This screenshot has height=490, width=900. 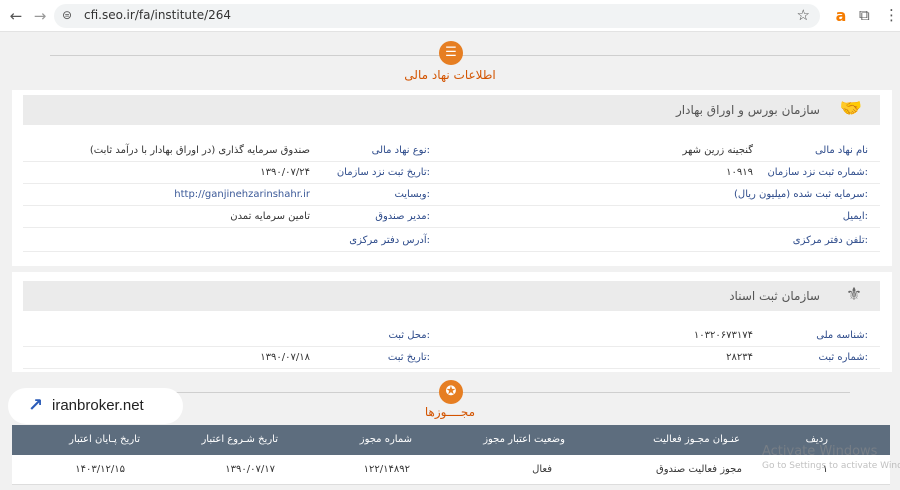 What do you see at coordinates (100, 469) in the screenshot?
I see `table-cell: ۱۴۰۳/۱۲/۱۵` at bounding box center [100, 469].